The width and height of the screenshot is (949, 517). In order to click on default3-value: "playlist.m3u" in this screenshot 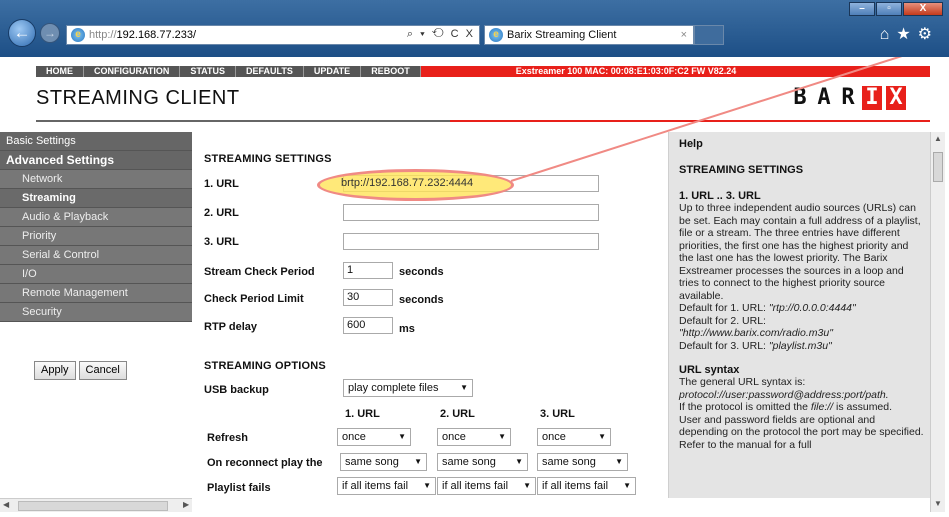, I will do `click(800, 345)`.